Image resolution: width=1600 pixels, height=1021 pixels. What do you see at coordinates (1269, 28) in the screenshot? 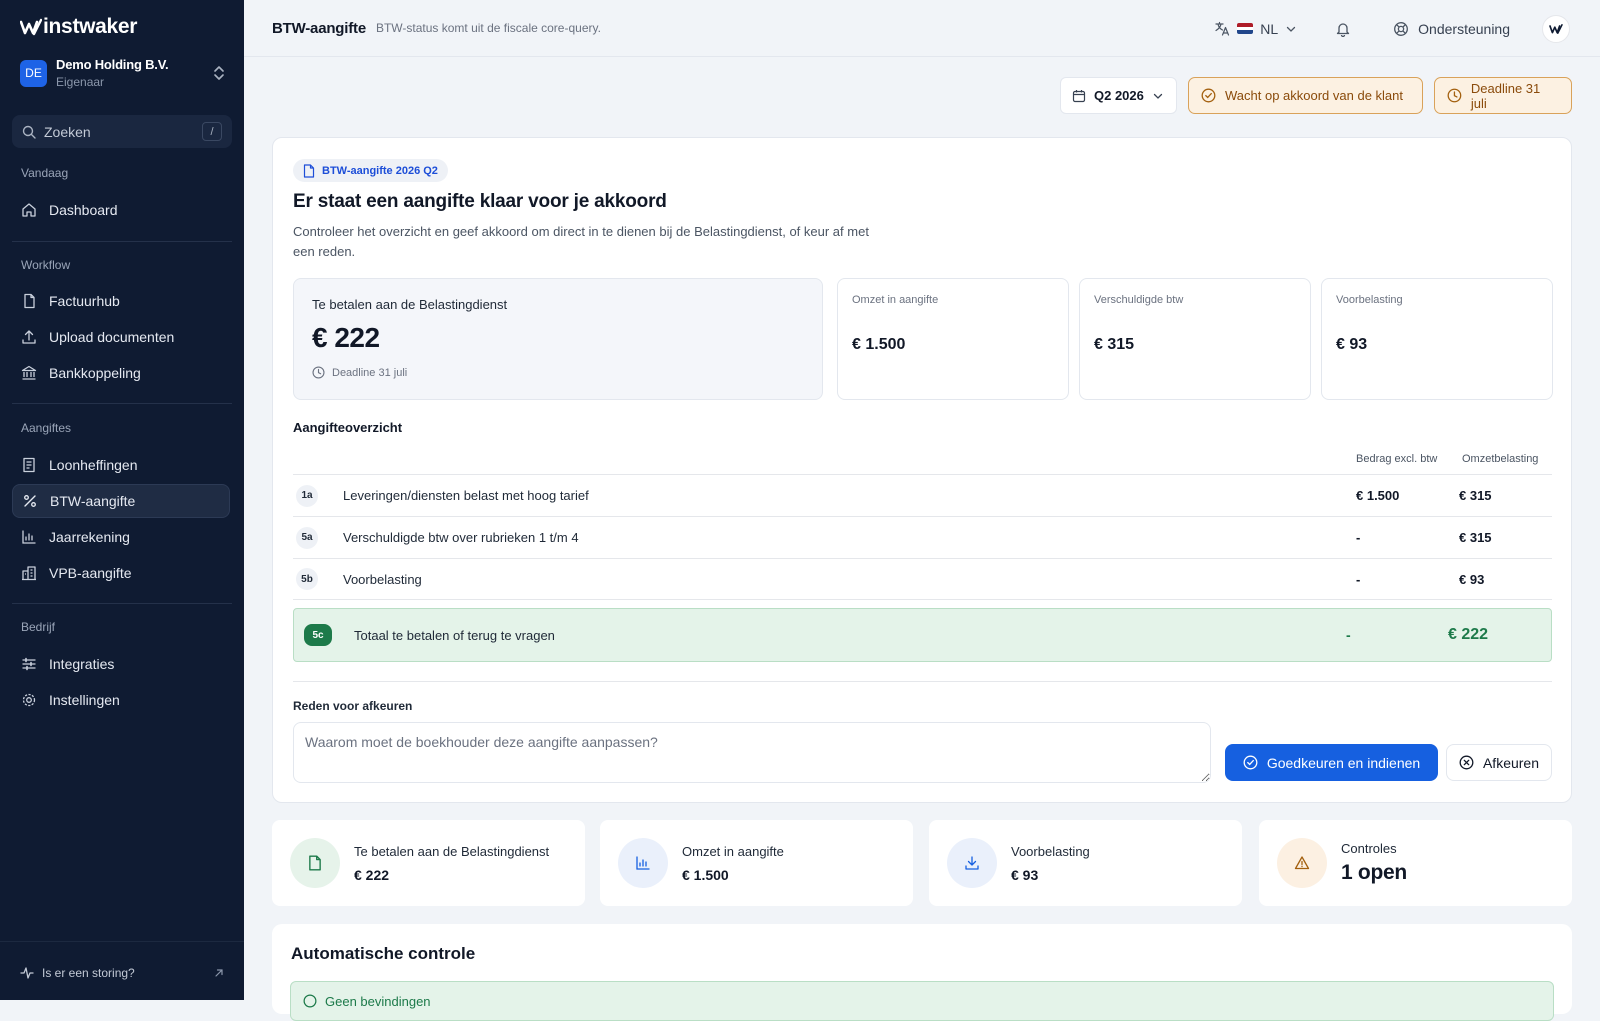
I see `language-label: NL` at bounding box center [1269, 28].